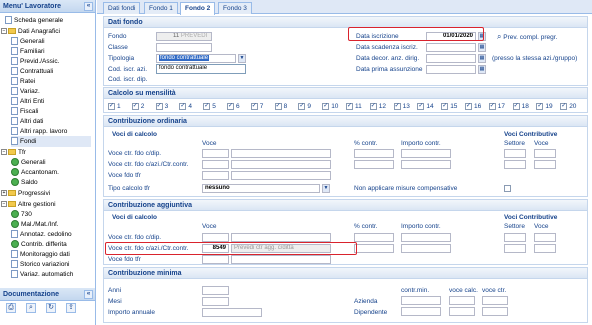 This screenshot has height=325, width=592. Describe the element at coordinates (495, 300) in the screenshot. I see `azienda-voce-ctr-field` at that location.